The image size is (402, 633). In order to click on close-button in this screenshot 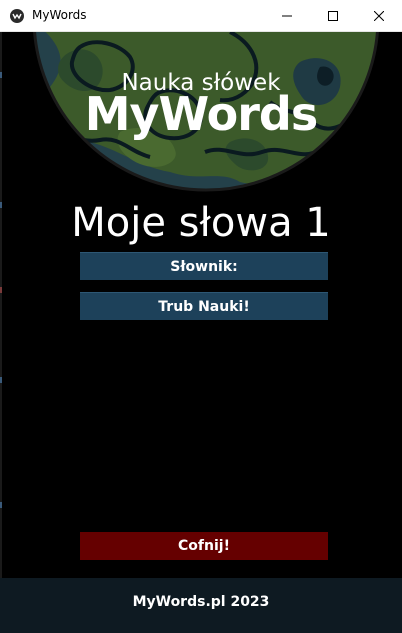, I will do `click(379, 16)`.